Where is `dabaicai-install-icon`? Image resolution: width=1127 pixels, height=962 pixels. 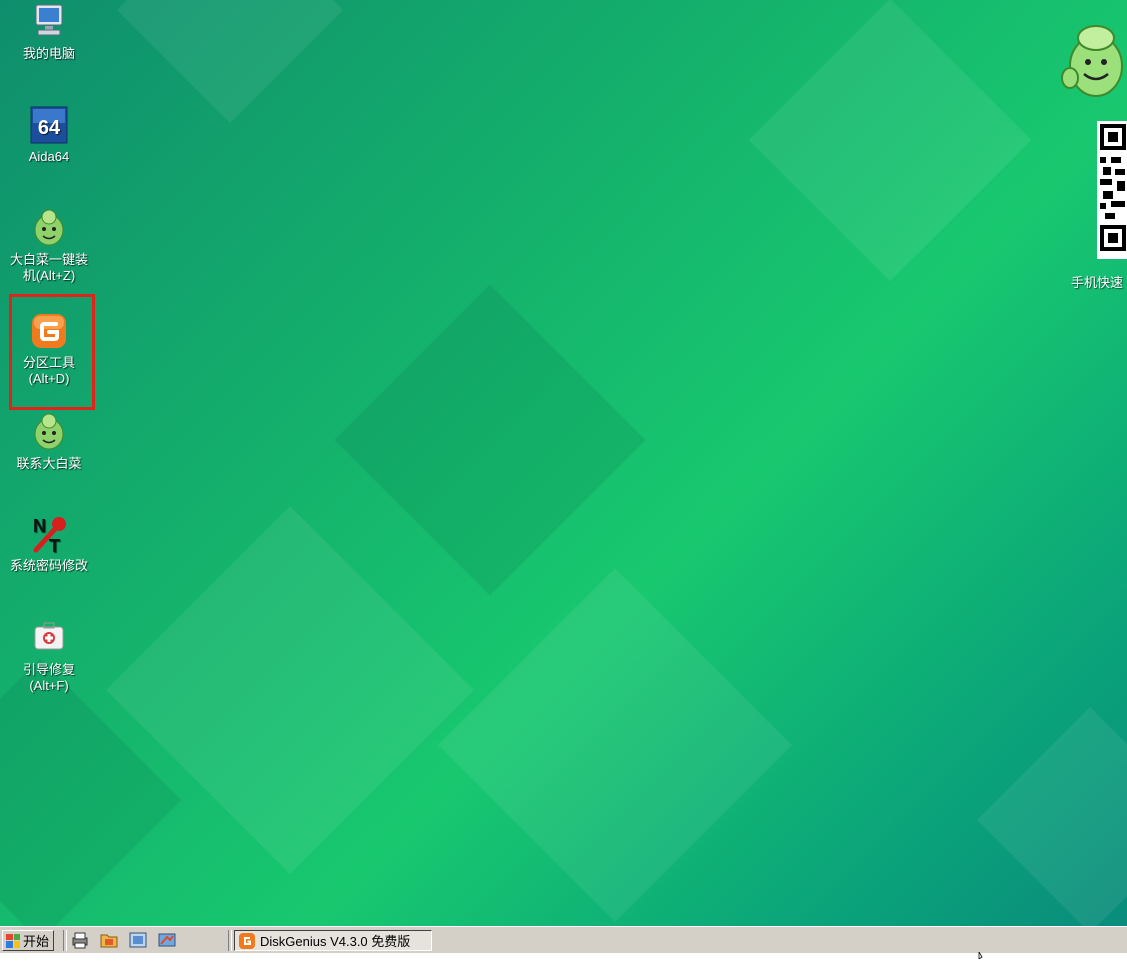
dabaicai-install-icon is located at coordinates (49, 228).